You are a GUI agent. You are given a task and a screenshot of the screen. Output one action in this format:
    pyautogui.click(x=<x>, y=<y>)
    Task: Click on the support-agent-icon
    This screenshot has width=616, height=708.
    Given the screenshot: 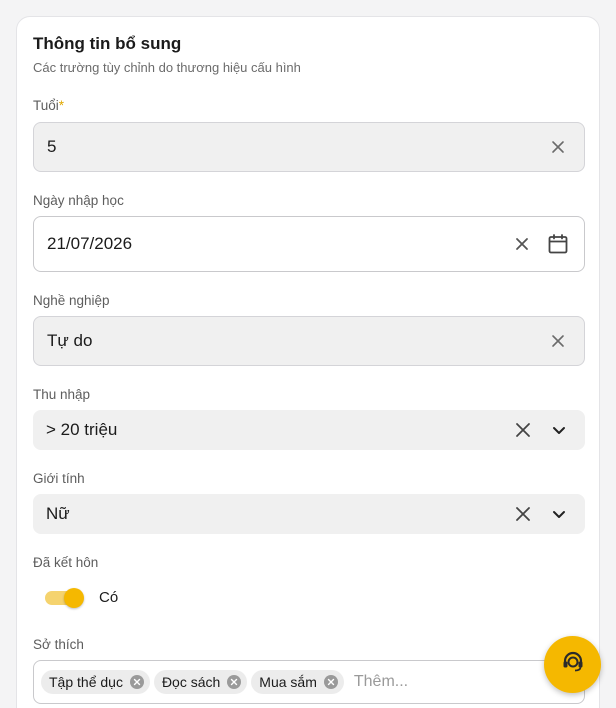 What is the action you would take?
    pyautogui.click(x=573, y=664)
    